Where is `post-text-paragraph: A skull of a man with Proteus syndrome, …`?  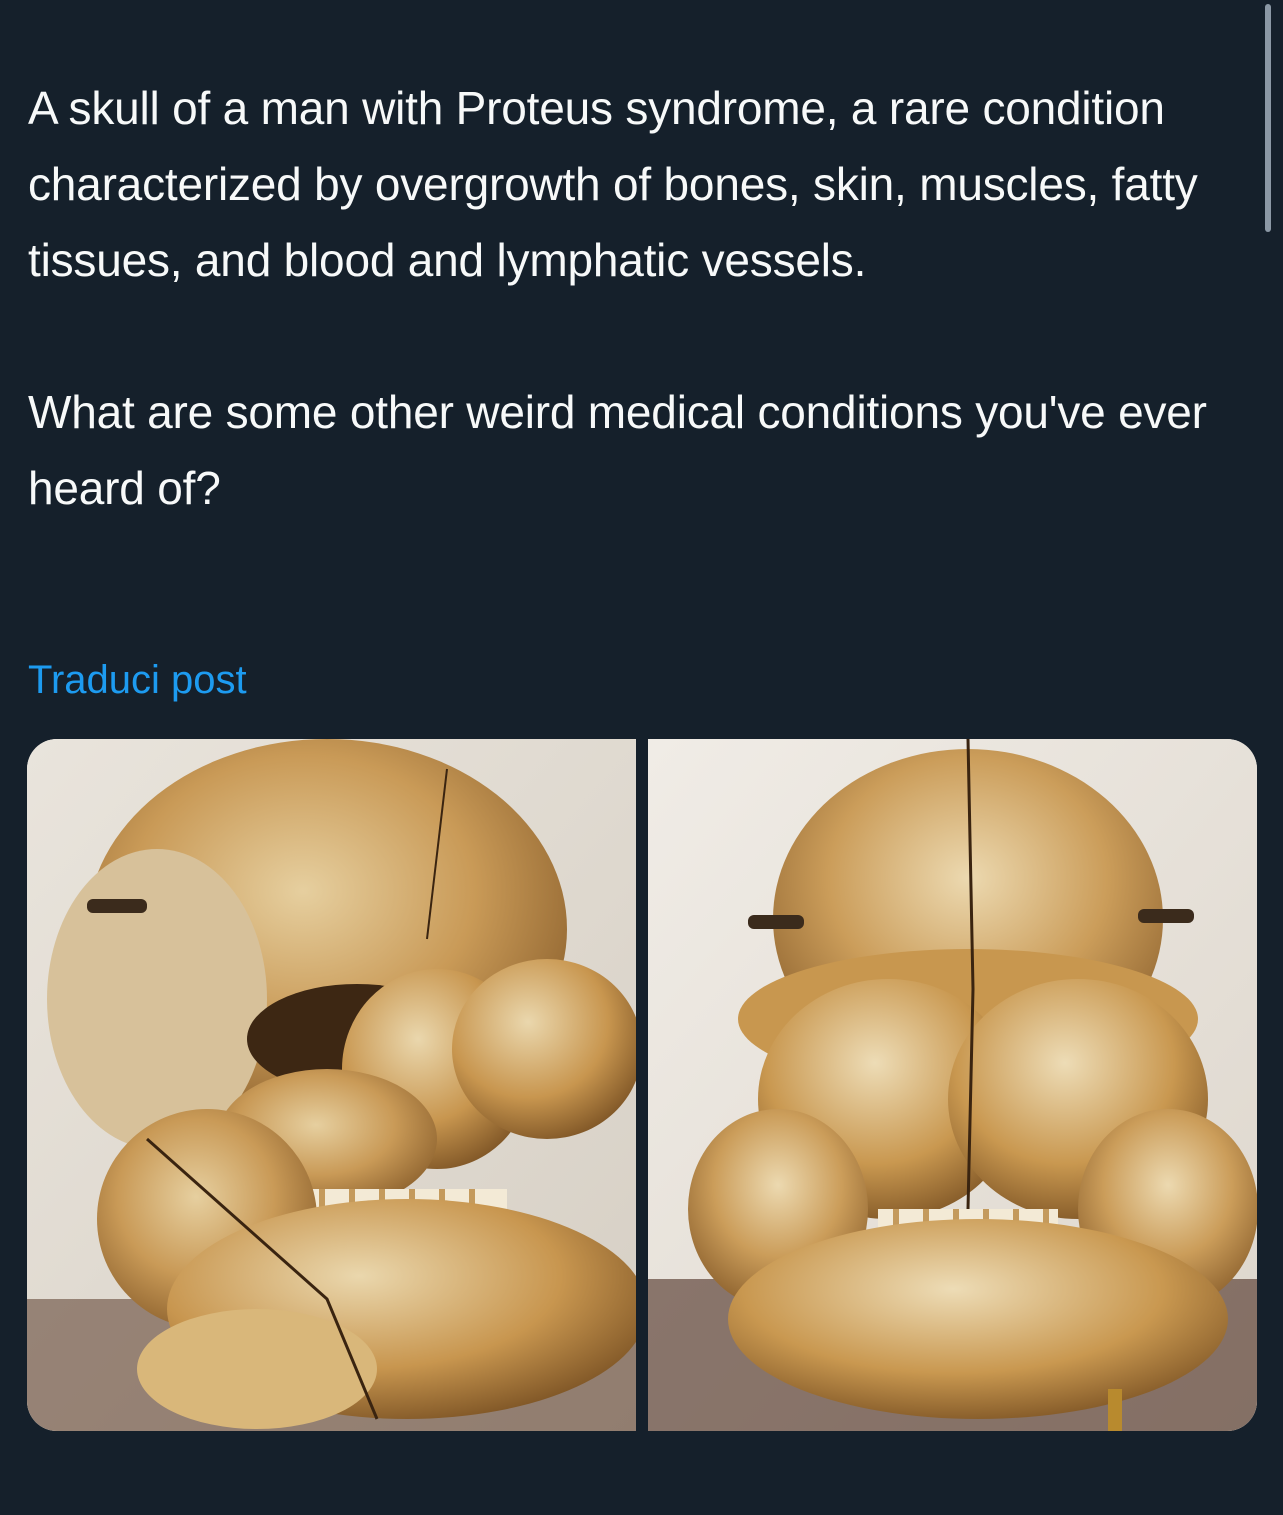 post-text-paragraph: A skull of a man with Proteus syndrome, … is located at coordinates (613, 184).